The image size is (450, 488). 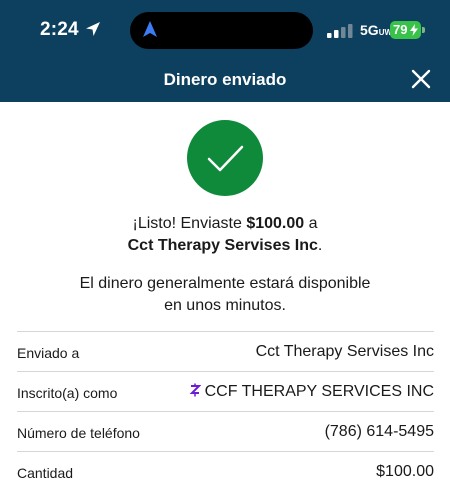 What do you see at coordinates (376, 30) in the screenshot?
I see `network-type: 5GUW` at bounding box center [376, 30].